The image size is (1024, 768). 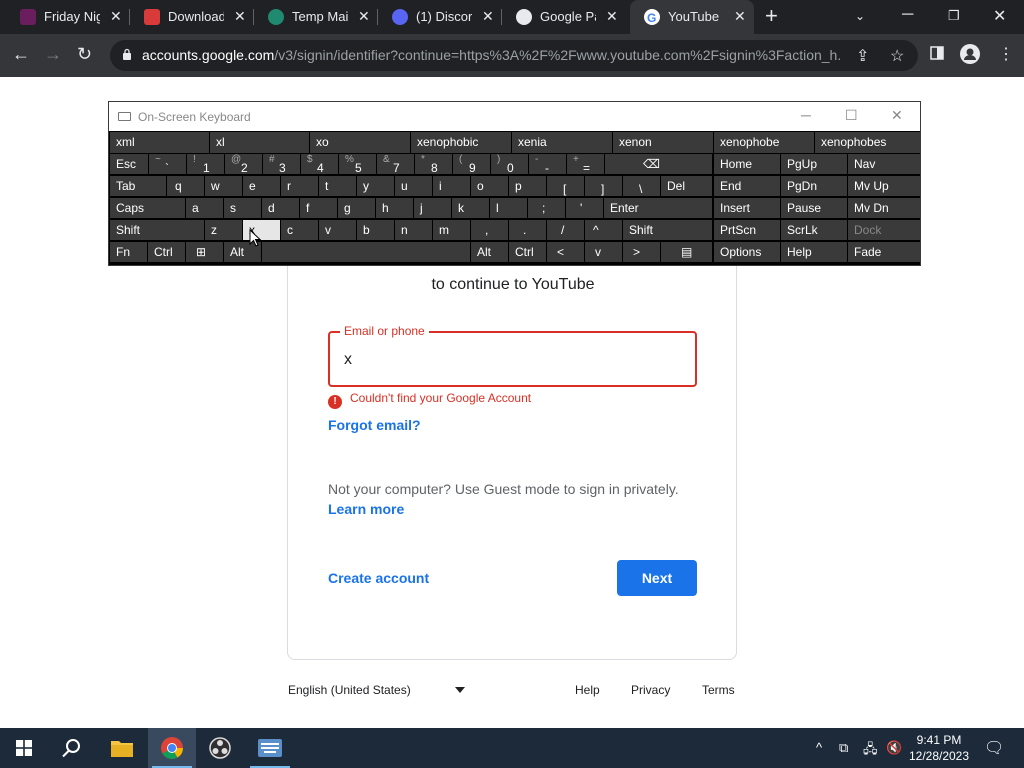 What do you see at coordinates (894, 748) in the screenshot?
I see `volume-muted-icon: 🔇` at bounding box center [894, 748].